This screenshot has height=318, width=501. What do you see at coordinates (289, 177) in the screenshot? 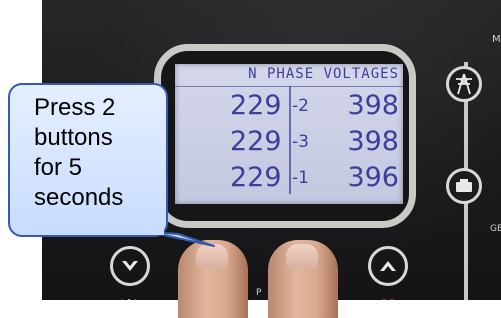
I see `display-row: 229 -1 396` at bounding box center [289, 177].